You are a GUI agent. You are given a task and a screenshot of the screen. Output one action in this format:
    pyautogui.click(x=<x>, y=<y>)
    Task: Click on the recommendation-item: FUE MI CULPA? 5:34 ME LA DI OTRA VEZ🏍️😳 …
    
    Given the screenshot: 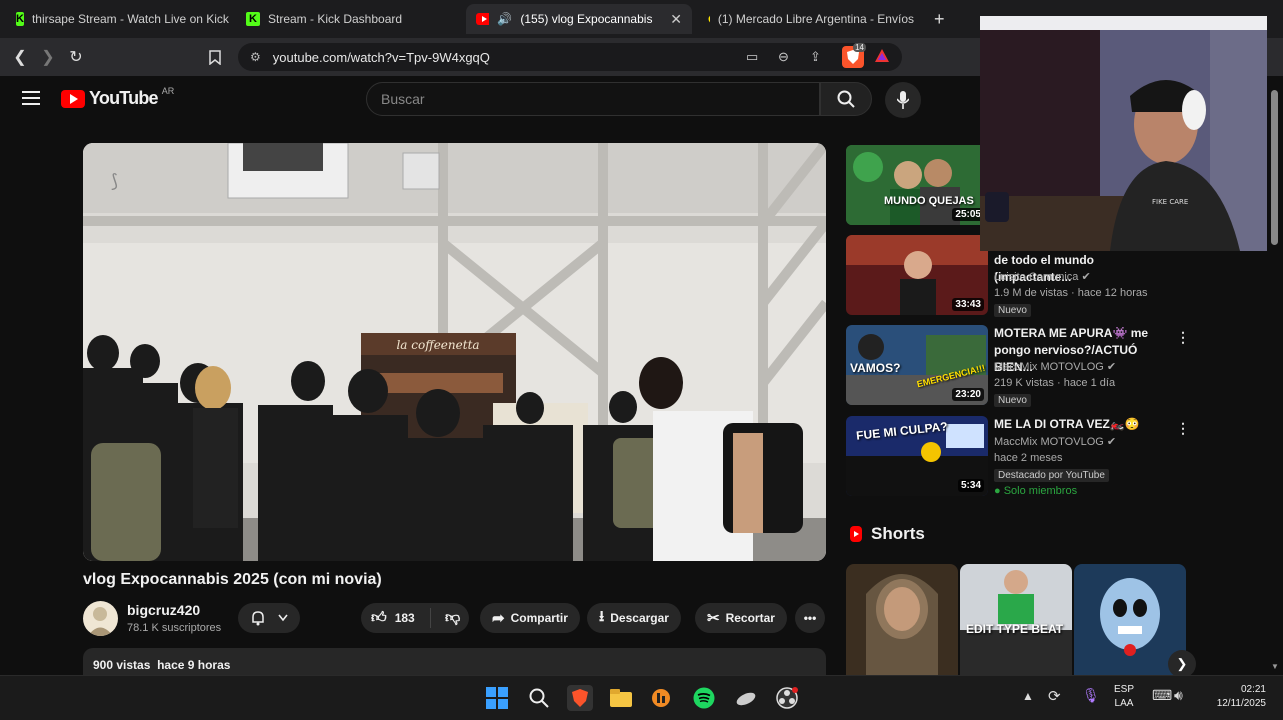 What is the action you would take?
    pyautogui.click(x=1018, y=457)
    